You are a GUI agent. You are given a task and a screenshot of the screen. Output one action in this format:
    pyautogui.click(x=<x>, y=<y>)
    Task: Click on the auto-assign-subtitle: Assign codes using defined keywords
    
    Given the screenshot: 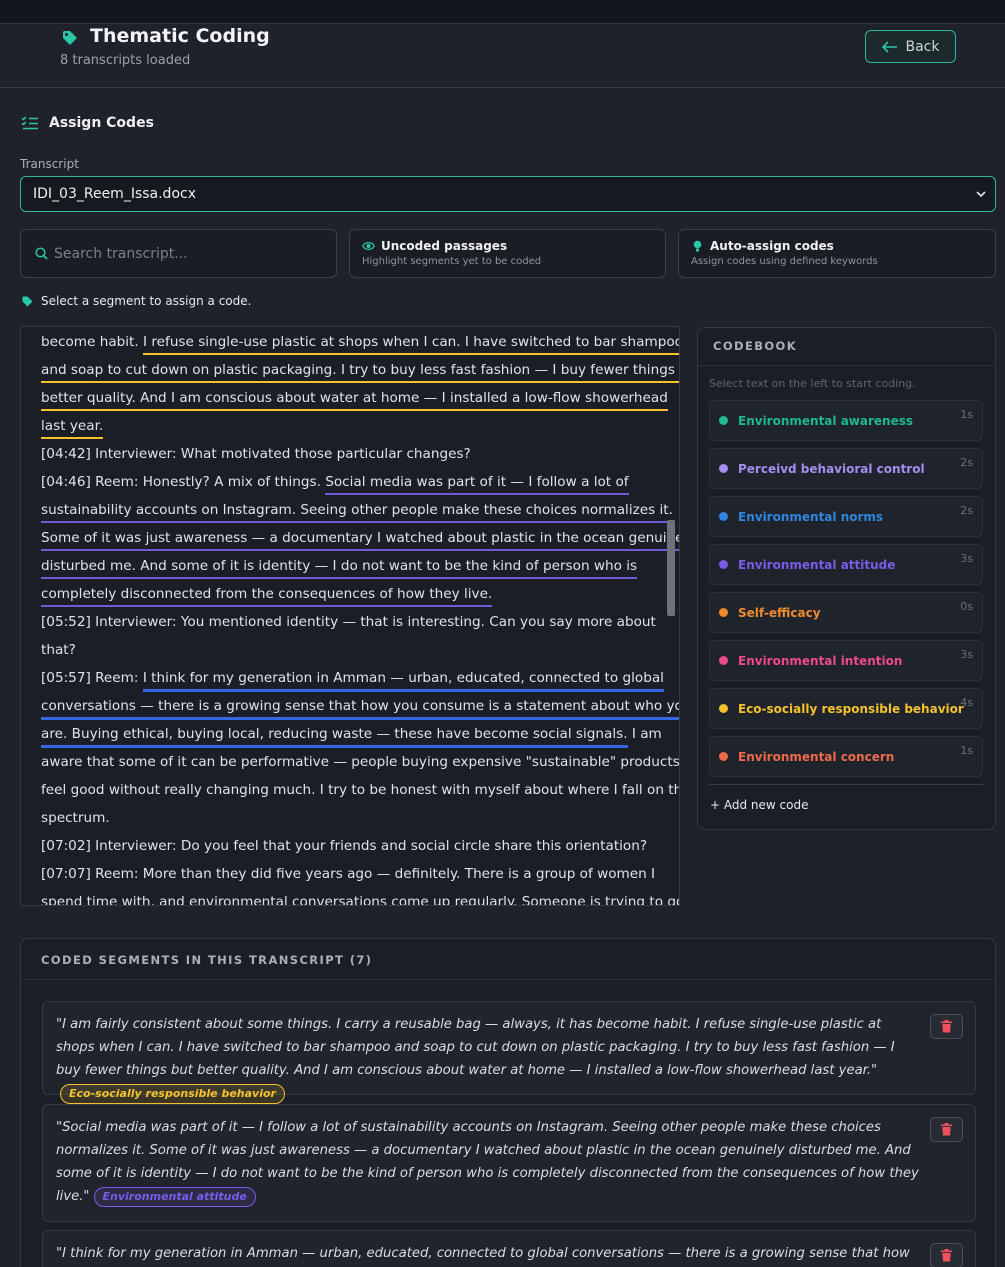 What is the action you would take?
    pyautogui.click(x=784, y=261)
    